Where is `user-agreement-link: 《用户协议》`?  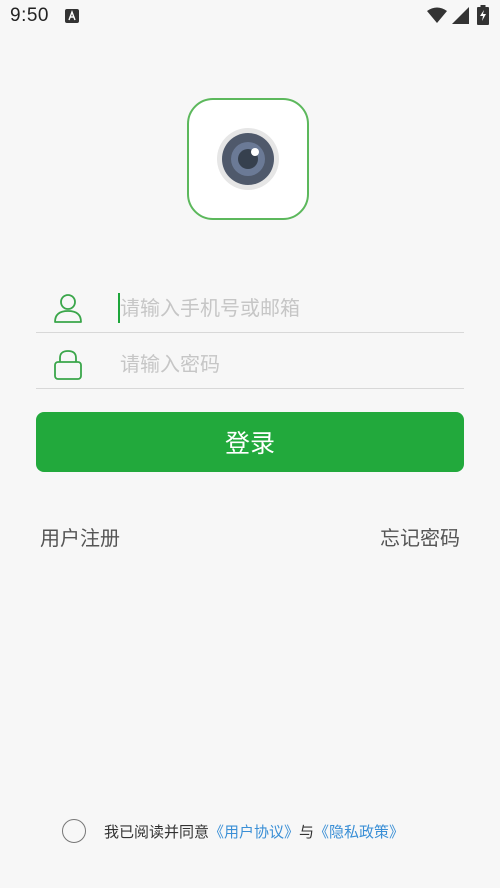
user-agreement-link: 《用户协议》 is located at coordinates (254, 831).